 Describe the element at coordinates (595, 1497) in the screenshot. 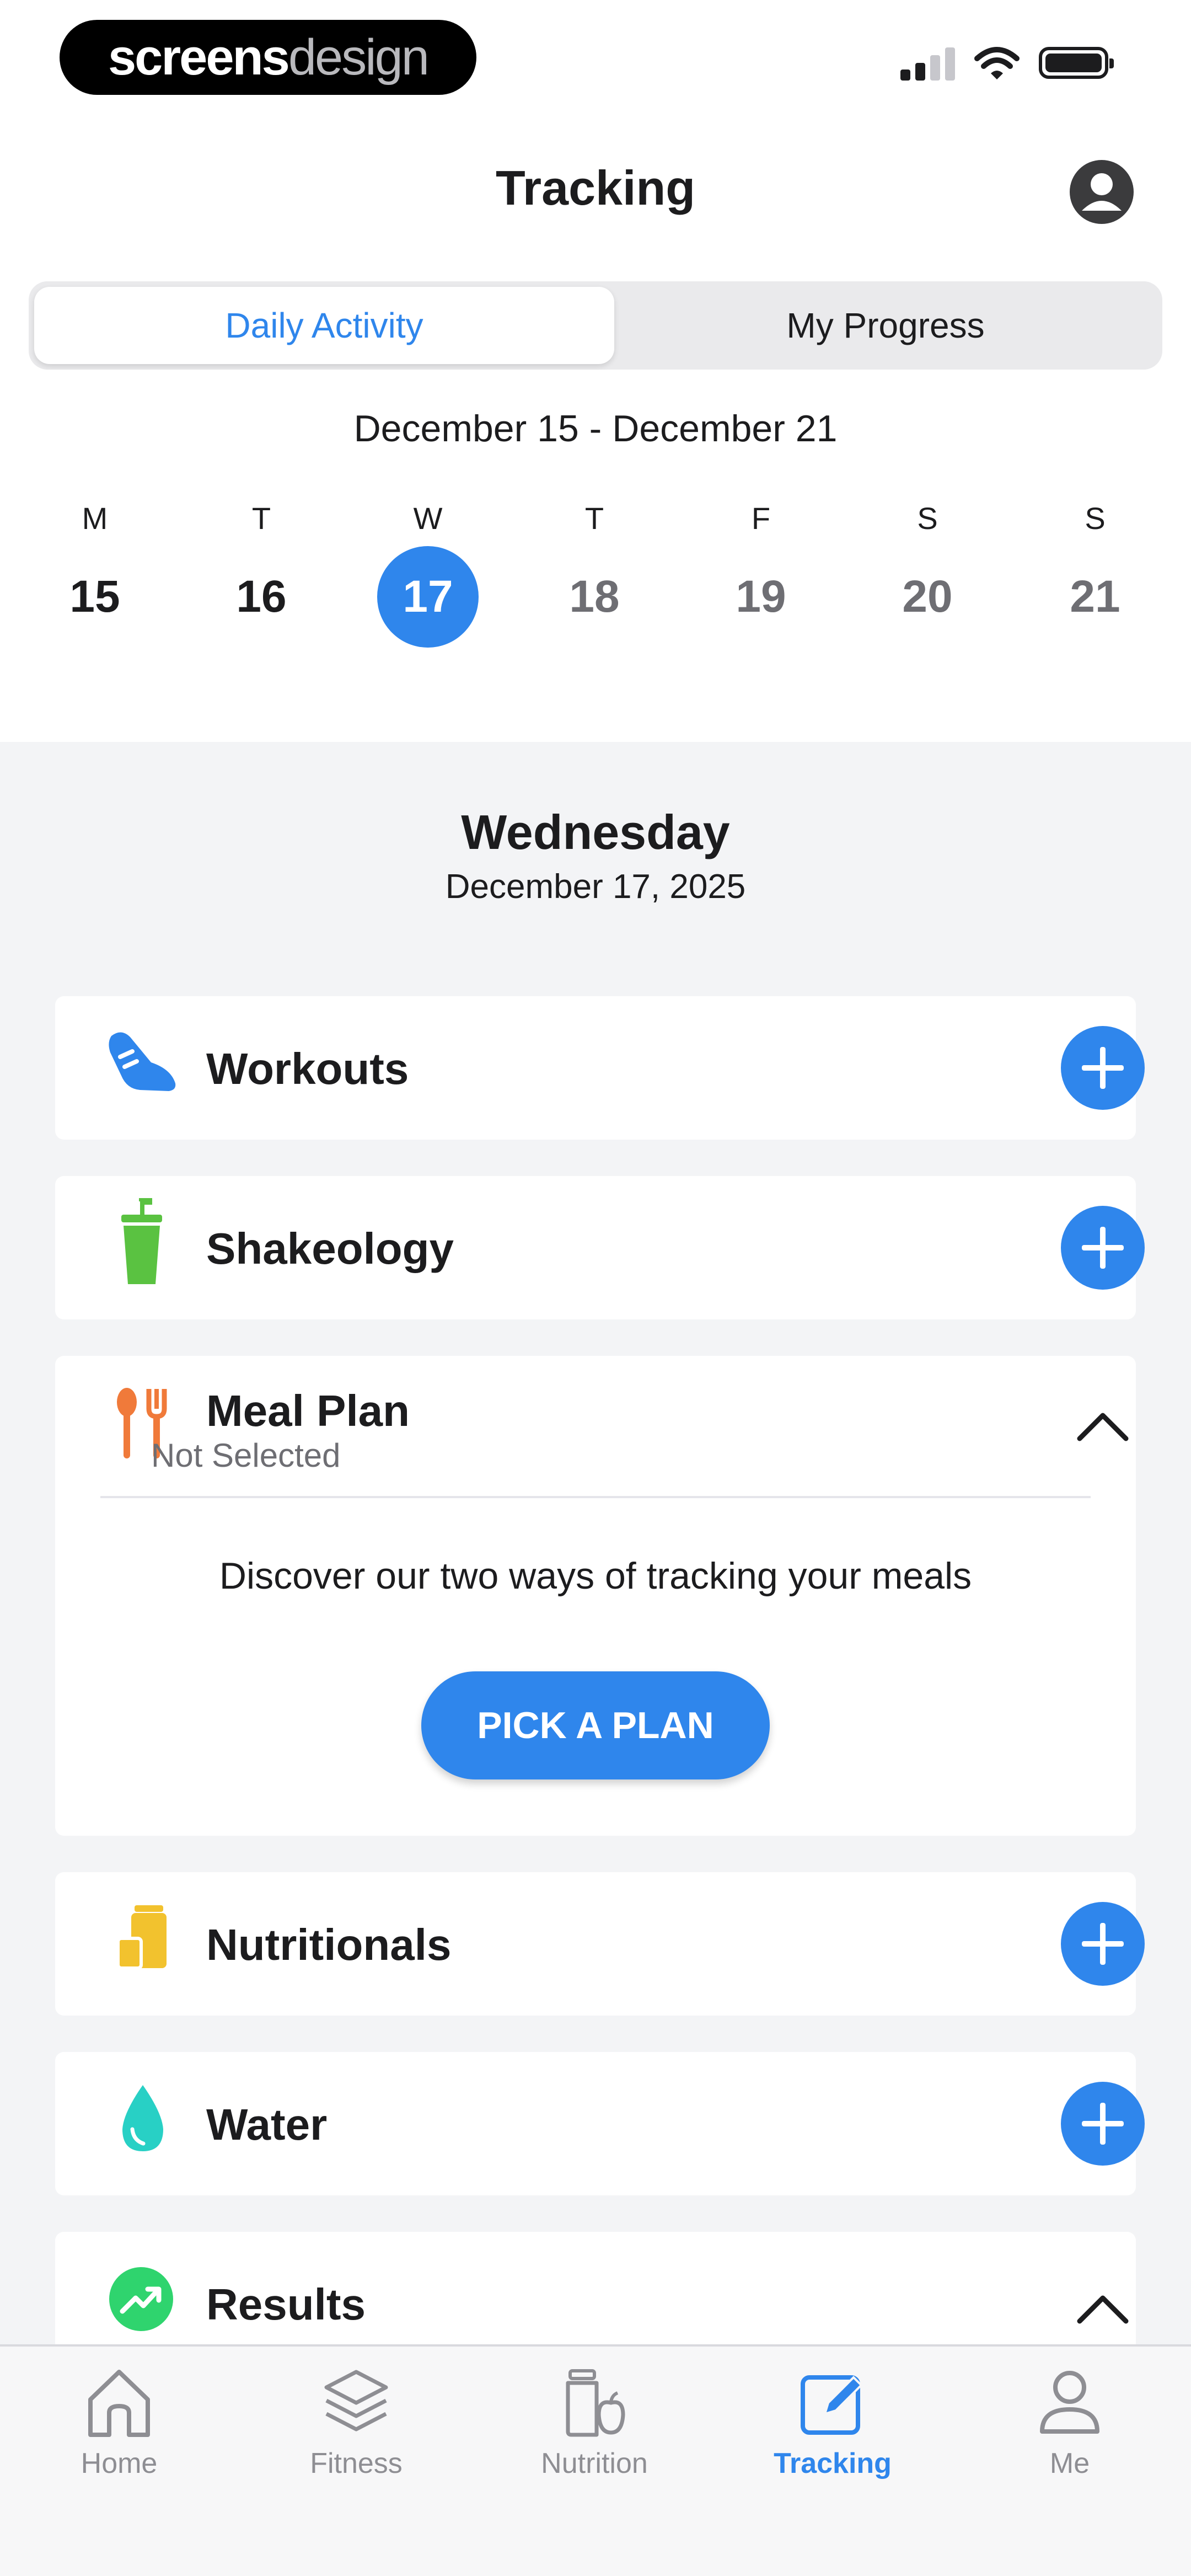

I see `divider` at that location.